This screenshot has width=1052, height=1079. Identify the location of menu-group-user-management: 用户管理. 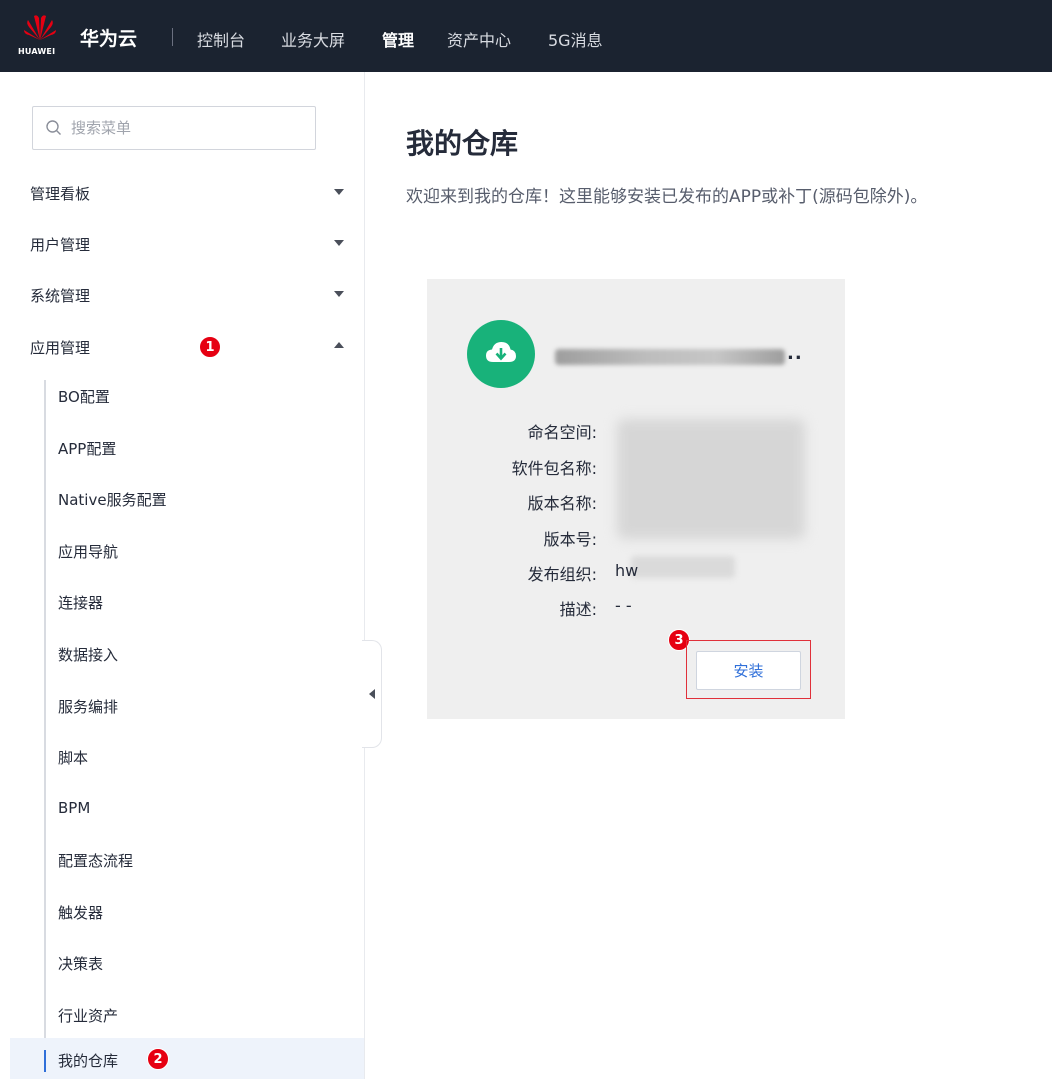
(182, 244).